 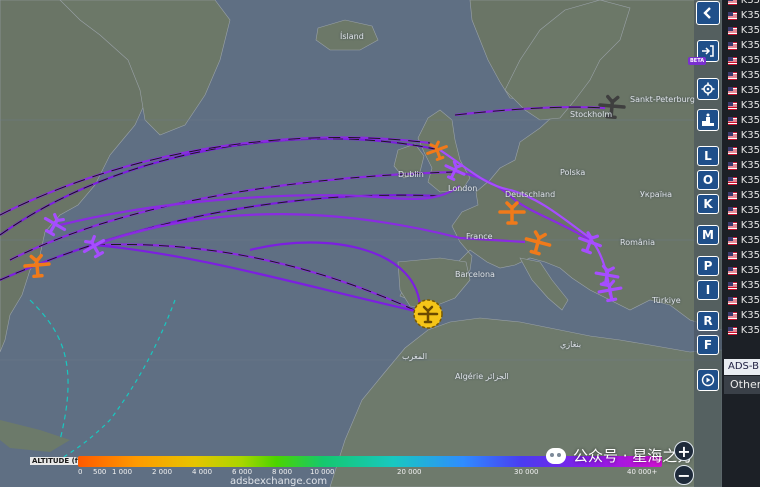 I want to click on letter-button: P, so click(x=708, y=266).